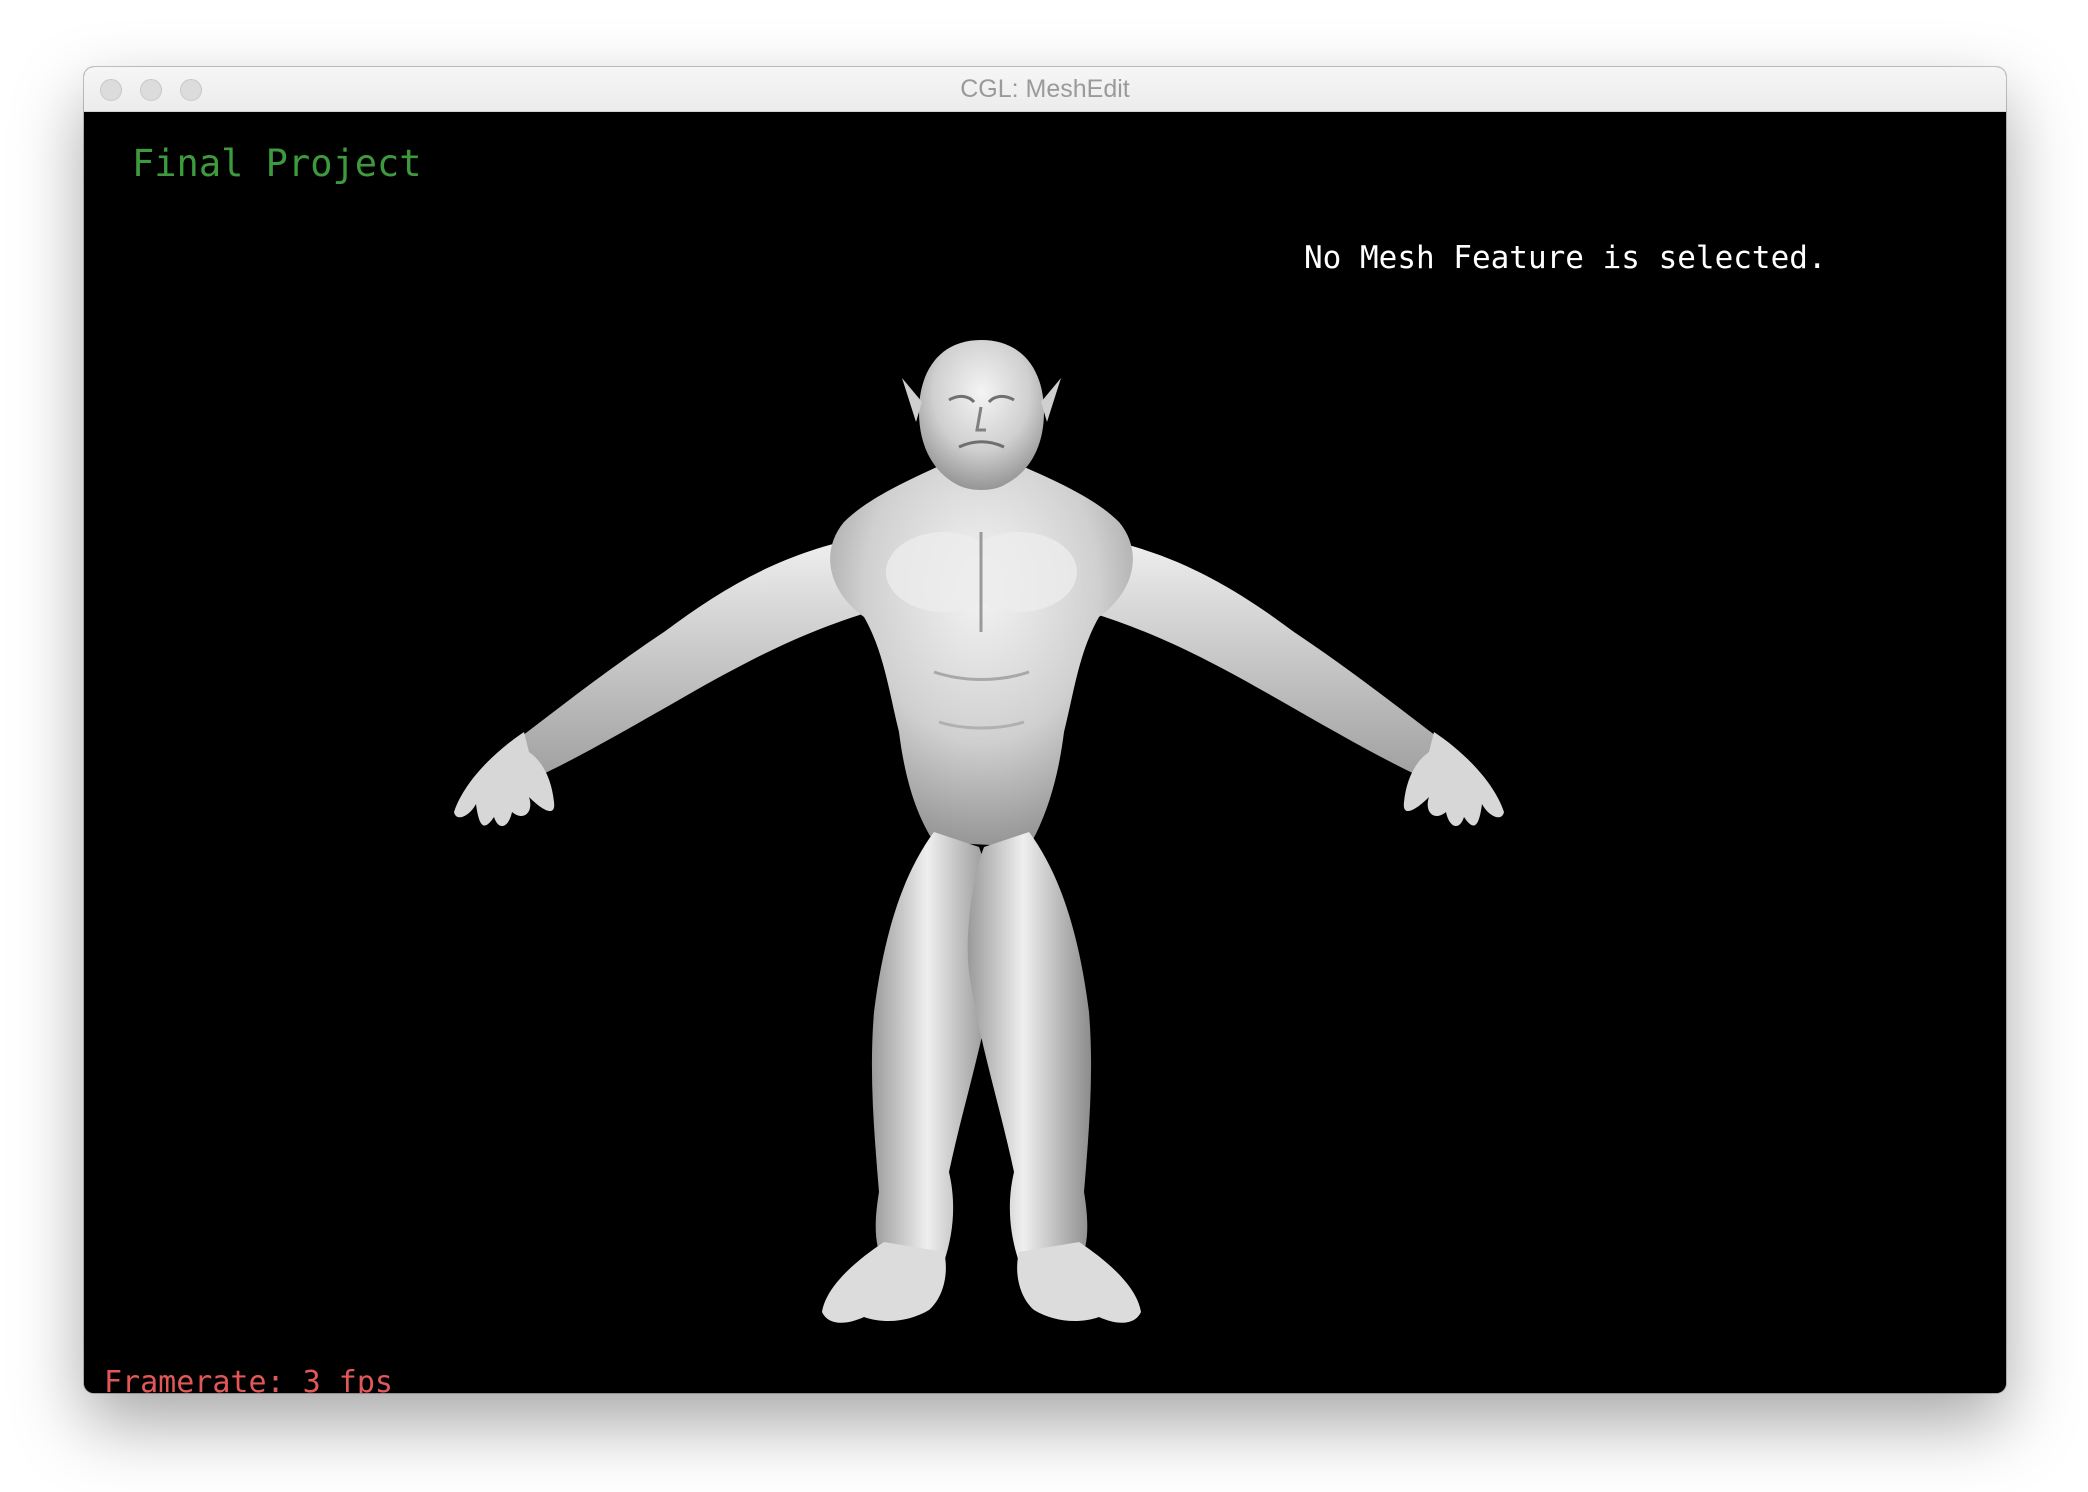 The height and width of the screenshot is (1492, 2088). I want to click on left-foot, so click(884, 1282).